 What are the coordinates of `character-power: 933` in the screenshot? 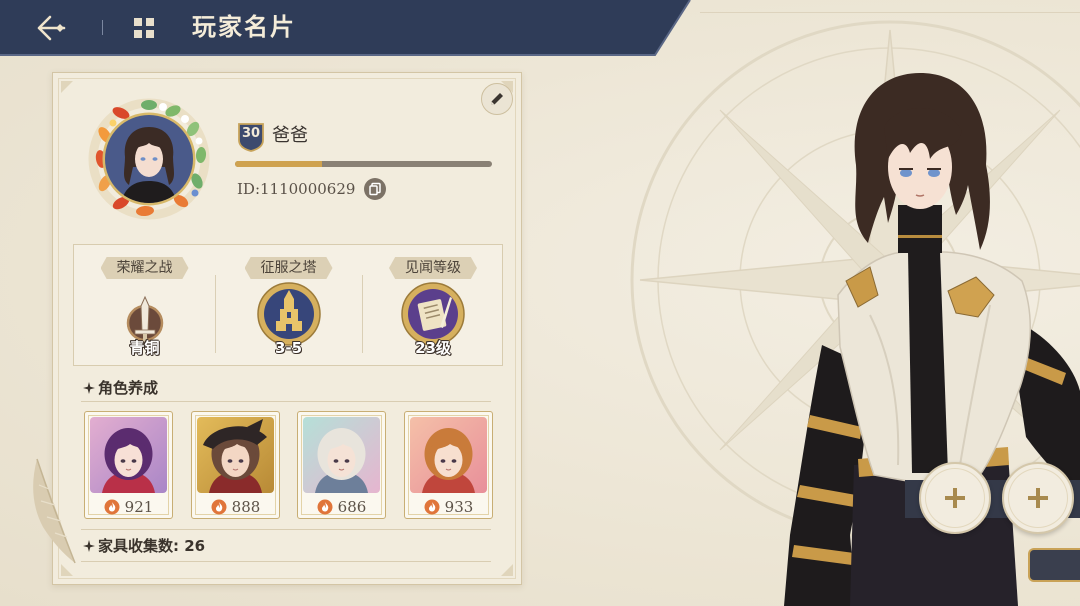 It's located at (448, 507).